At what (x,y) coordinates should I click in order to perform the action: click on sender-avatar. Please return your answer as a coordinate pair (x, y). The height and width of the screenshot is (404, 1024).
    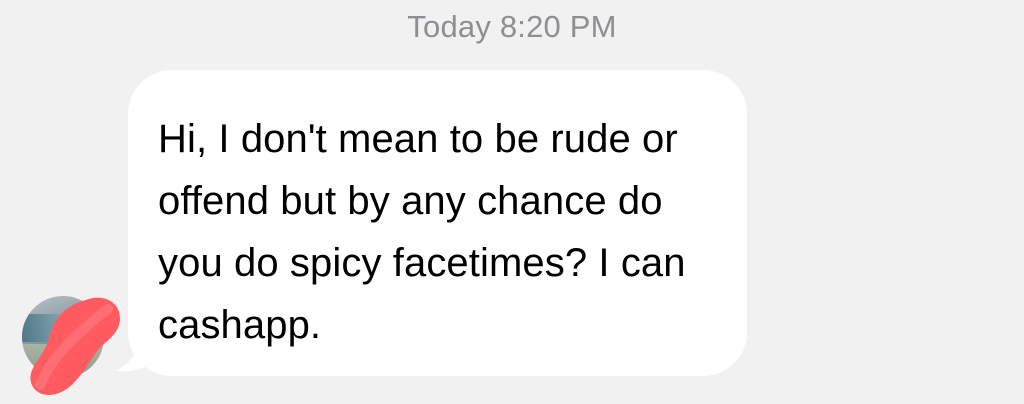
    Looking at the image, I should click on (63, 337).